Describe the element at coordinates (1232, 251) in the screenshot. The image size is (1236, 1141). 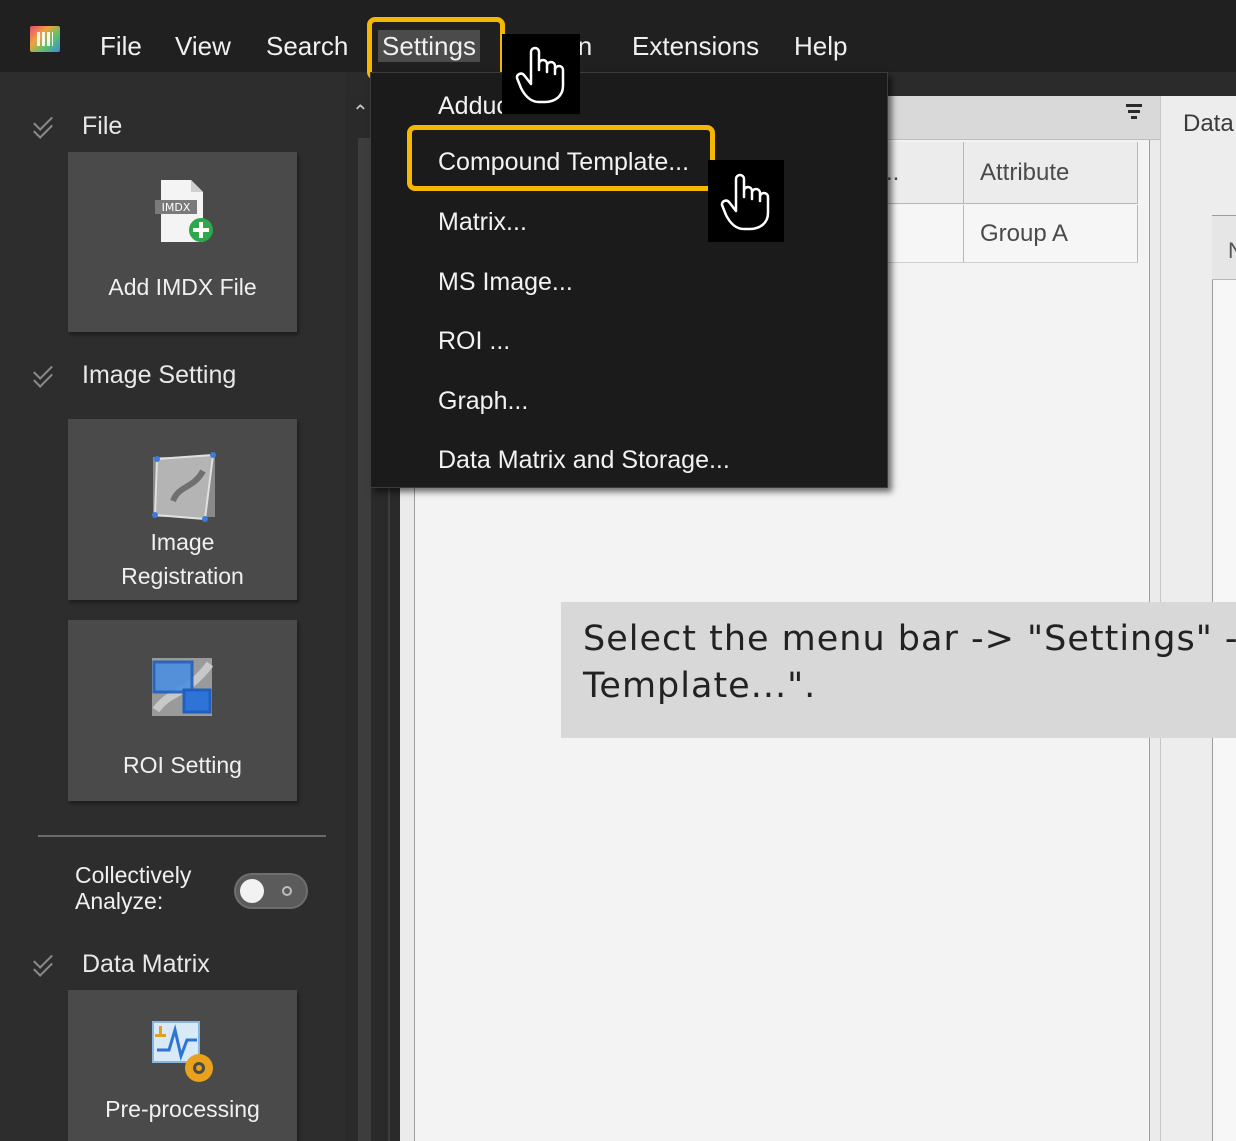
I see `data-table-header-label: N` at that location.